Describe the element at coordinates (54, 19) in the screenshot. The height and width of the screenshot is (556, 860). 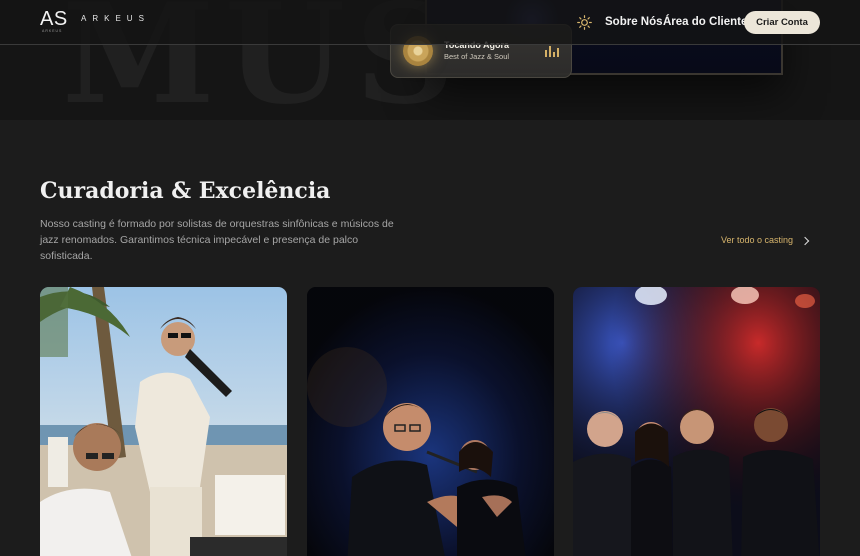
I see `logo-monogram: AS` at that location.